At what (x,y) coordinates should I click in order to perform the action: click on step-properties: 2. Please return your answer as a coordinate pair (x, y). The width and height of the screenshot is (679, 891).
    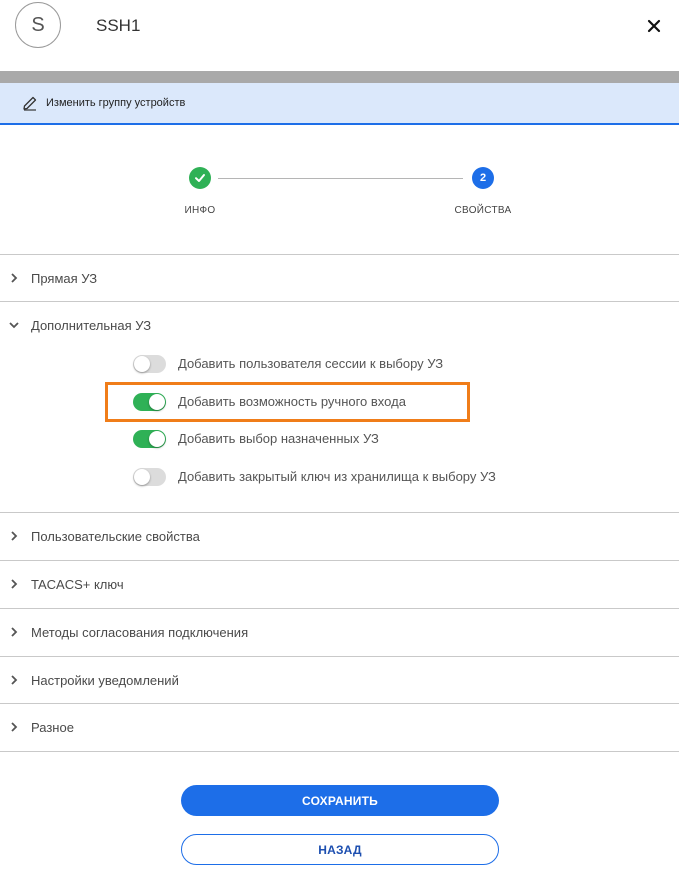
    Looking at the image, I should click on (483, 178).